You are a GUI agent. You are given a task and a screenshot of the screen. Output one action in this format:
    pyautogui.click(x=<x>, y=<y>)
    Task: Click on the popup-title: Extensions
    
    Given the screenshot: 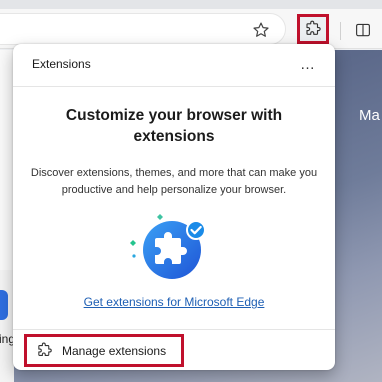 What is the action you would take?
    pyautogui.click(x=61, y=64)
    